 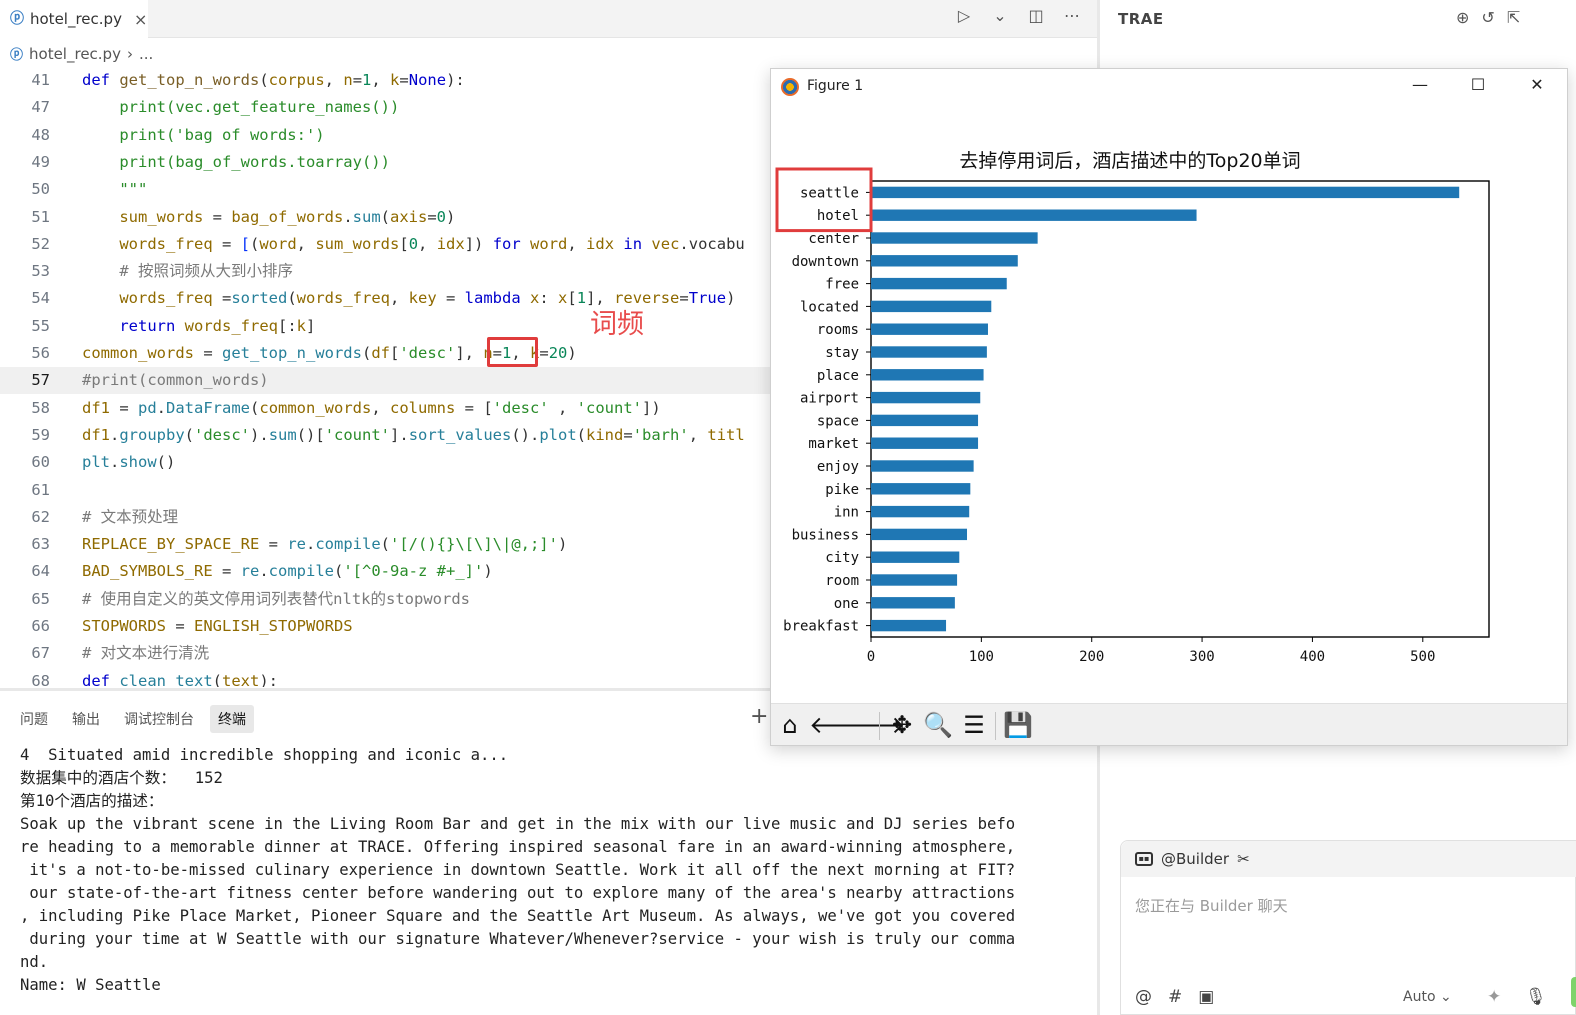 I want to click on terminal-line: Name: W Seattle, so click(x=90, y=985).